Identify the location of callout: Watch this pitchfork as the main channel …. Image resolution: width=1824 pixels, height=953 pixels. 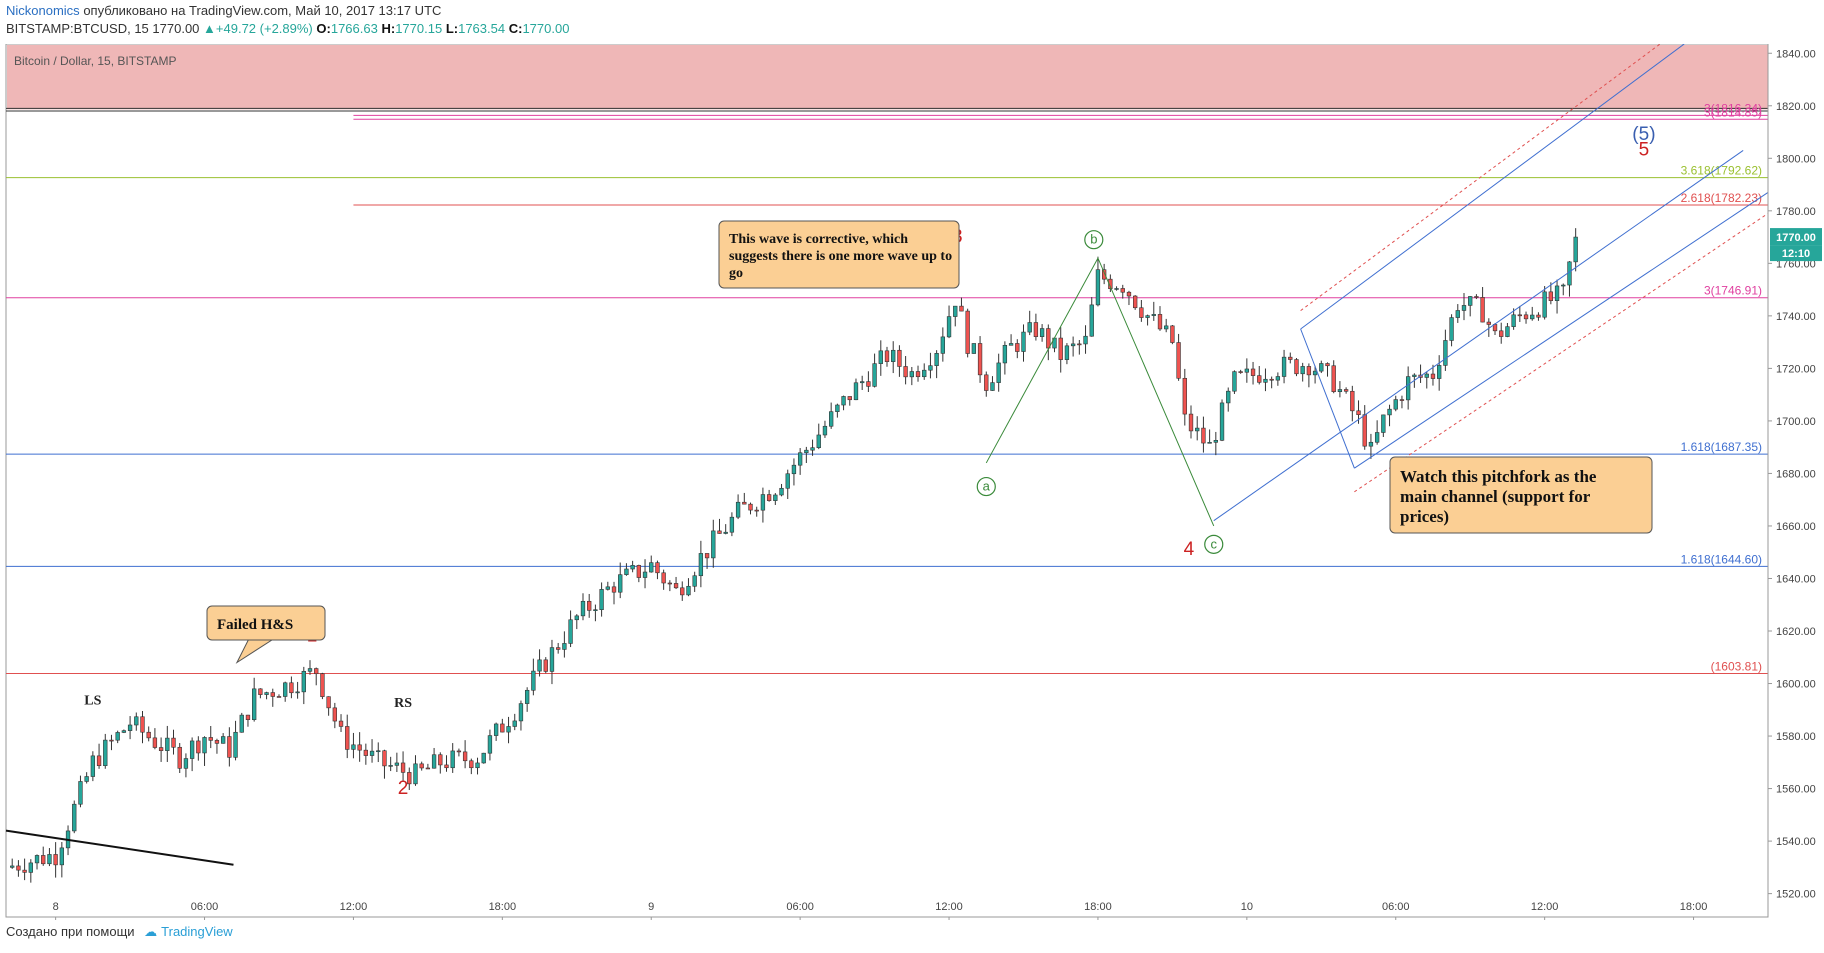
(1521, 495).